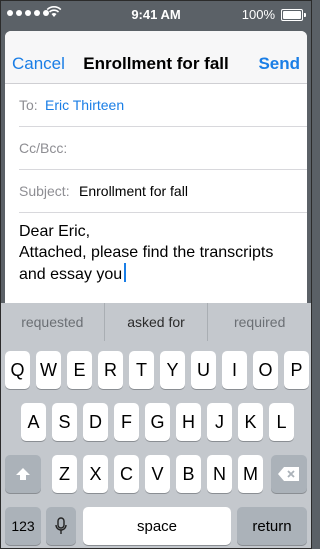 Image resolution: width=320 pixels, height=549 pixels. What do you see at coordinates (258, 14) in the screenshot?
I see `battery-percent: 100%` at bounding box center [258, 14].